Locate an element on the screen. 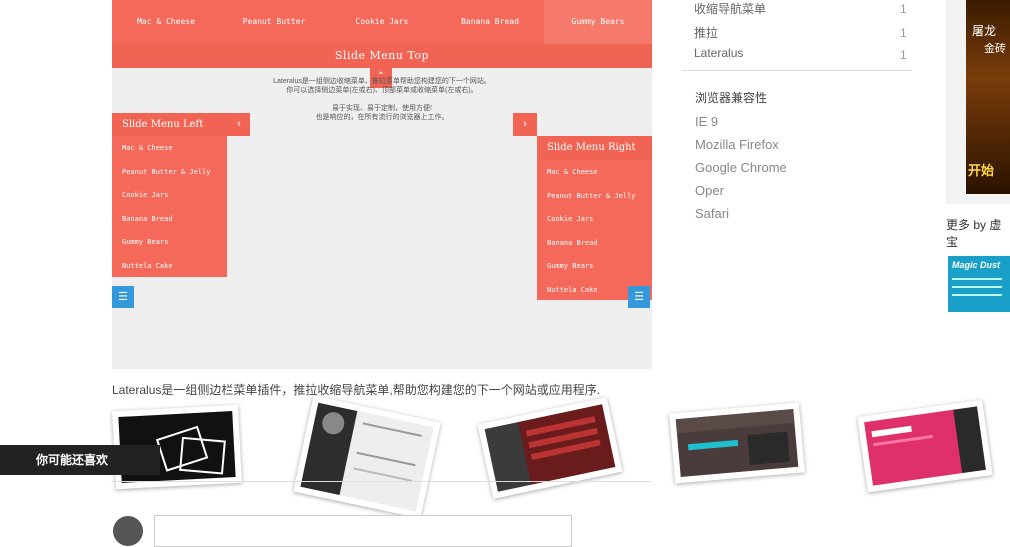 The width and height of the screenshot is (1010, 547). left-menu-item: Peanut Butter & Jelly is located at coordinates (166, 172).